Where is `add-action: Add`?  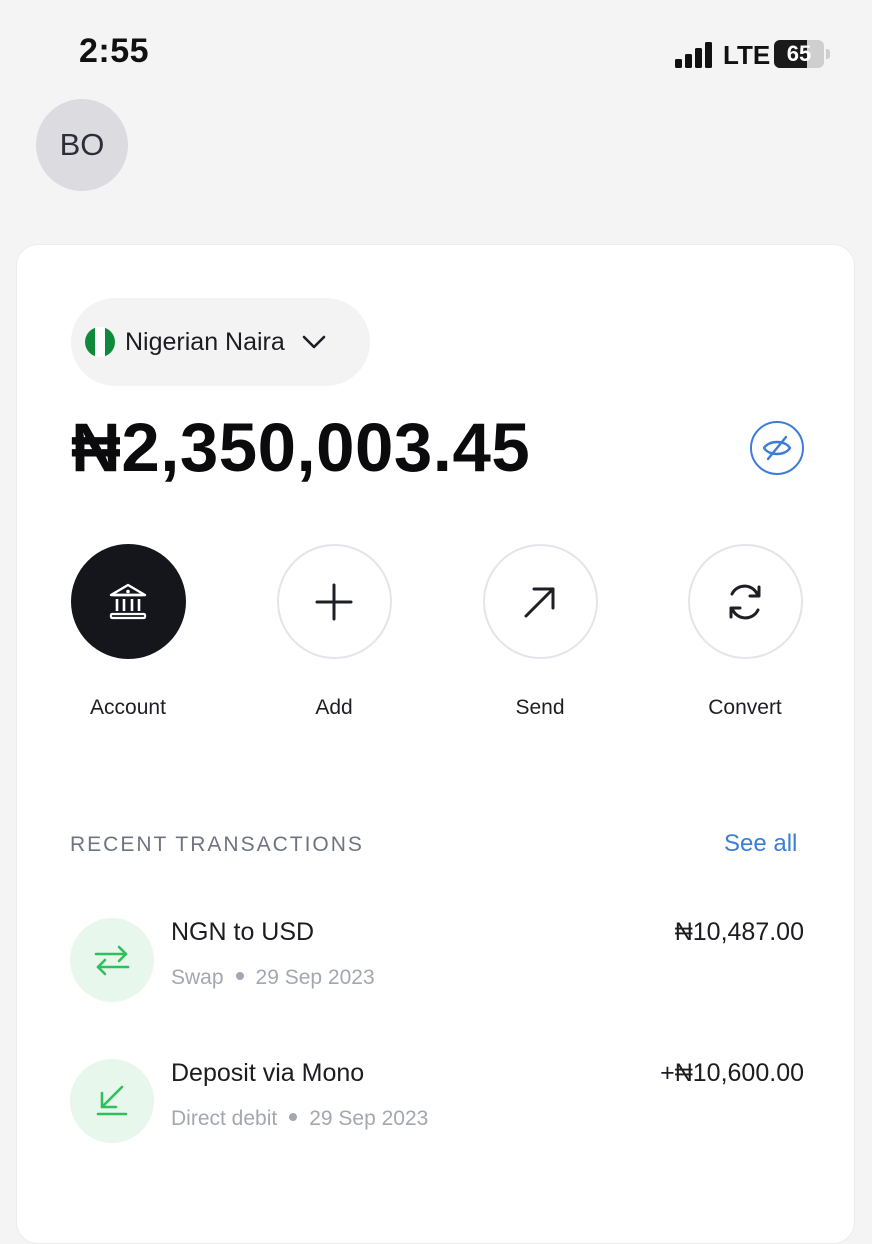
add-action: Add is located at coordinates (334, 632).